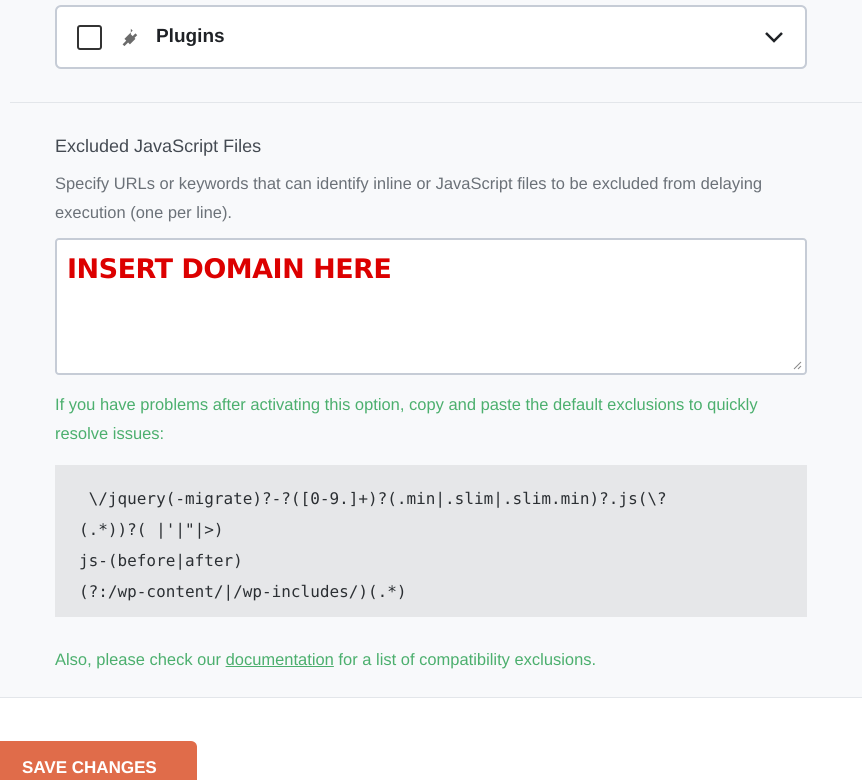  What do you see at coordinates (98, 760) in the screenshot?
I see `save-button: SAVE CHANGES` at bounding box center [98, 760].